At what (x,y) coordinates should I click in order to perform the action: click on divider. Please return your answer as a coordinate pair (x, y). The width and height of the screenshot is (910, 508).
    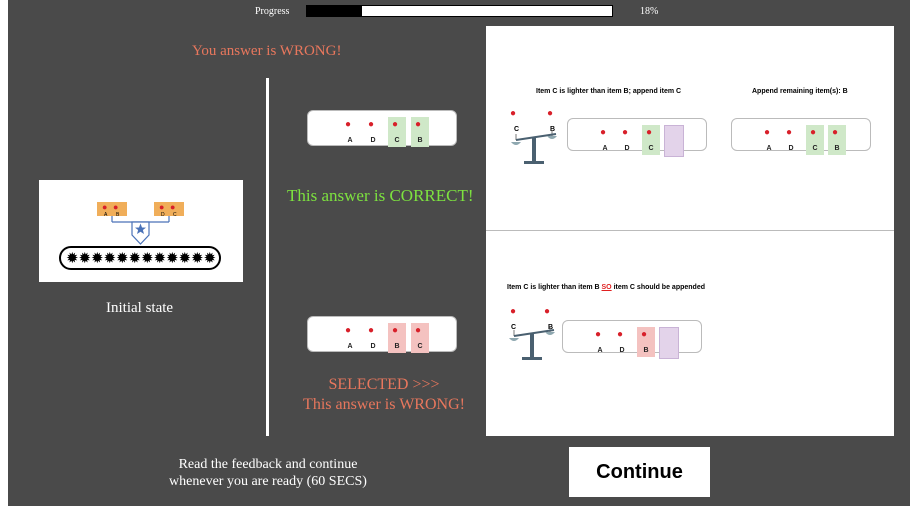
    Looking at the image, I should click on (267, 257).